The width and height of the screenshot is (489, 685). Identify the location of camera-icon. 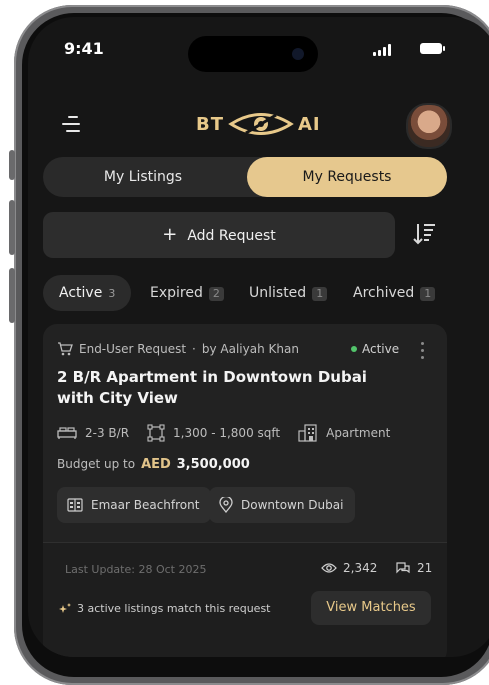
(298, 54).